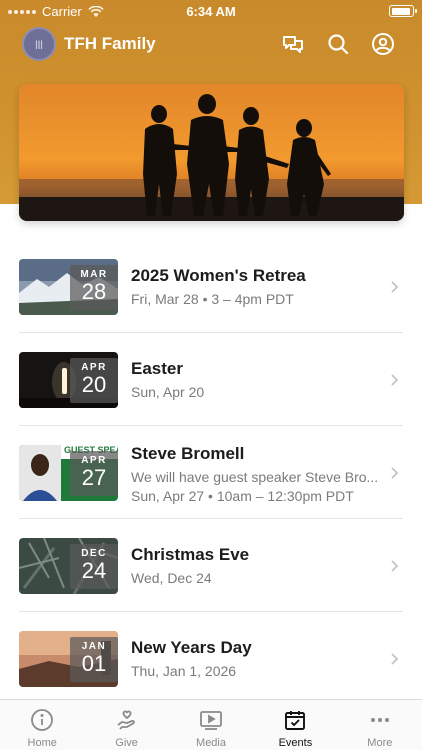  Describe the element at coordinates (94, 473) in the screenshot. I see `date-badge: APR 27` at that location.